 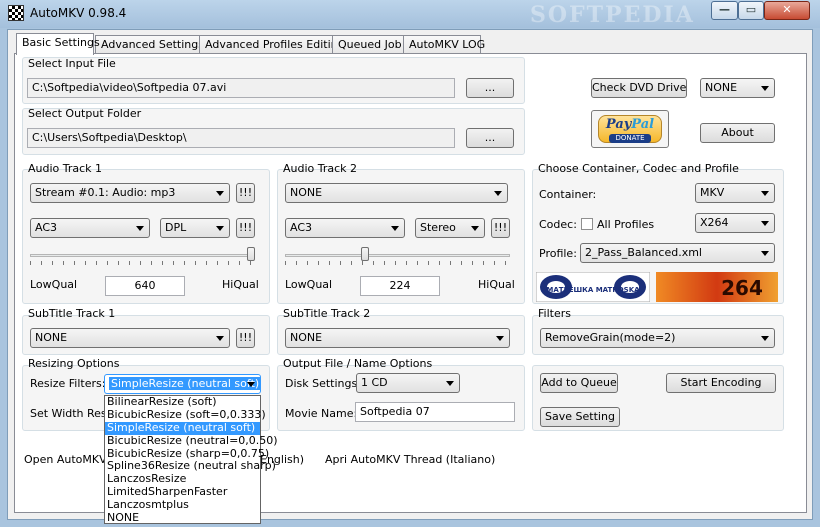 What do you see at coordinates (558, 253) in the screenshot?
I see `profile-label: Profile:` at bounding box center [558, 253].